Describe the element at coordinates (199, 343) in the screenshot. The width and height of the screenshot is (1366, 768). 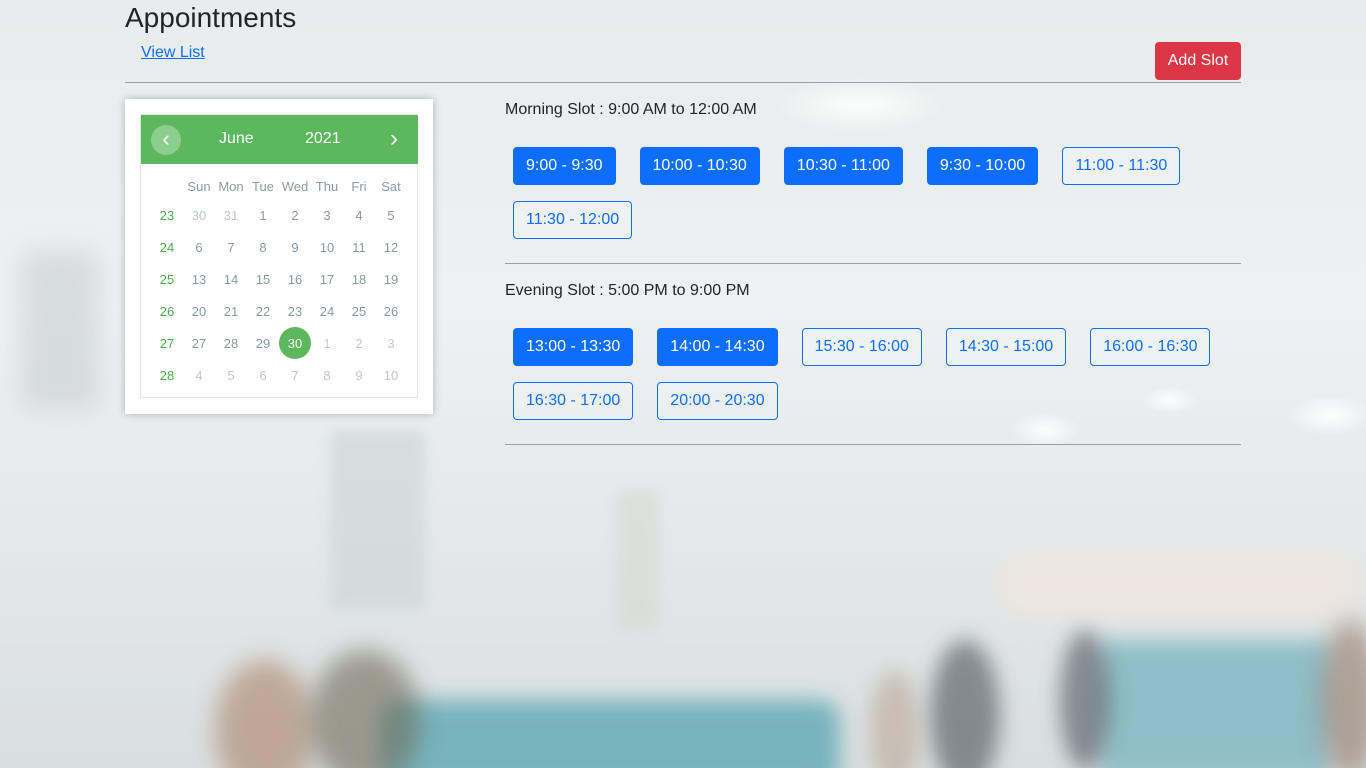
I see `calendar-day: 27` at that location.